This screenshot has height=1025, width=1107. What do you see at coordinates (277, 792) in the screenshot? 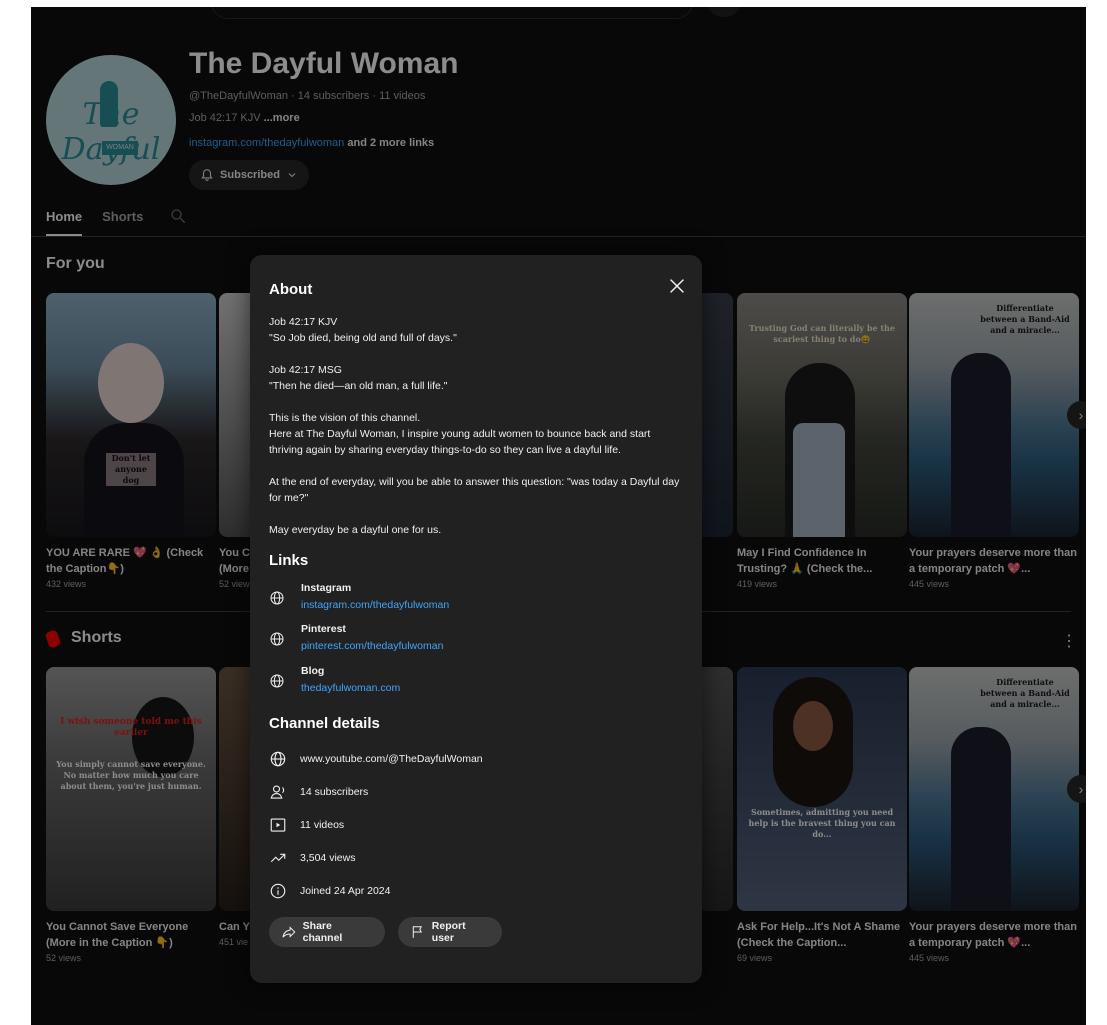
I see `person-icon` at bounding box center [277, 792].